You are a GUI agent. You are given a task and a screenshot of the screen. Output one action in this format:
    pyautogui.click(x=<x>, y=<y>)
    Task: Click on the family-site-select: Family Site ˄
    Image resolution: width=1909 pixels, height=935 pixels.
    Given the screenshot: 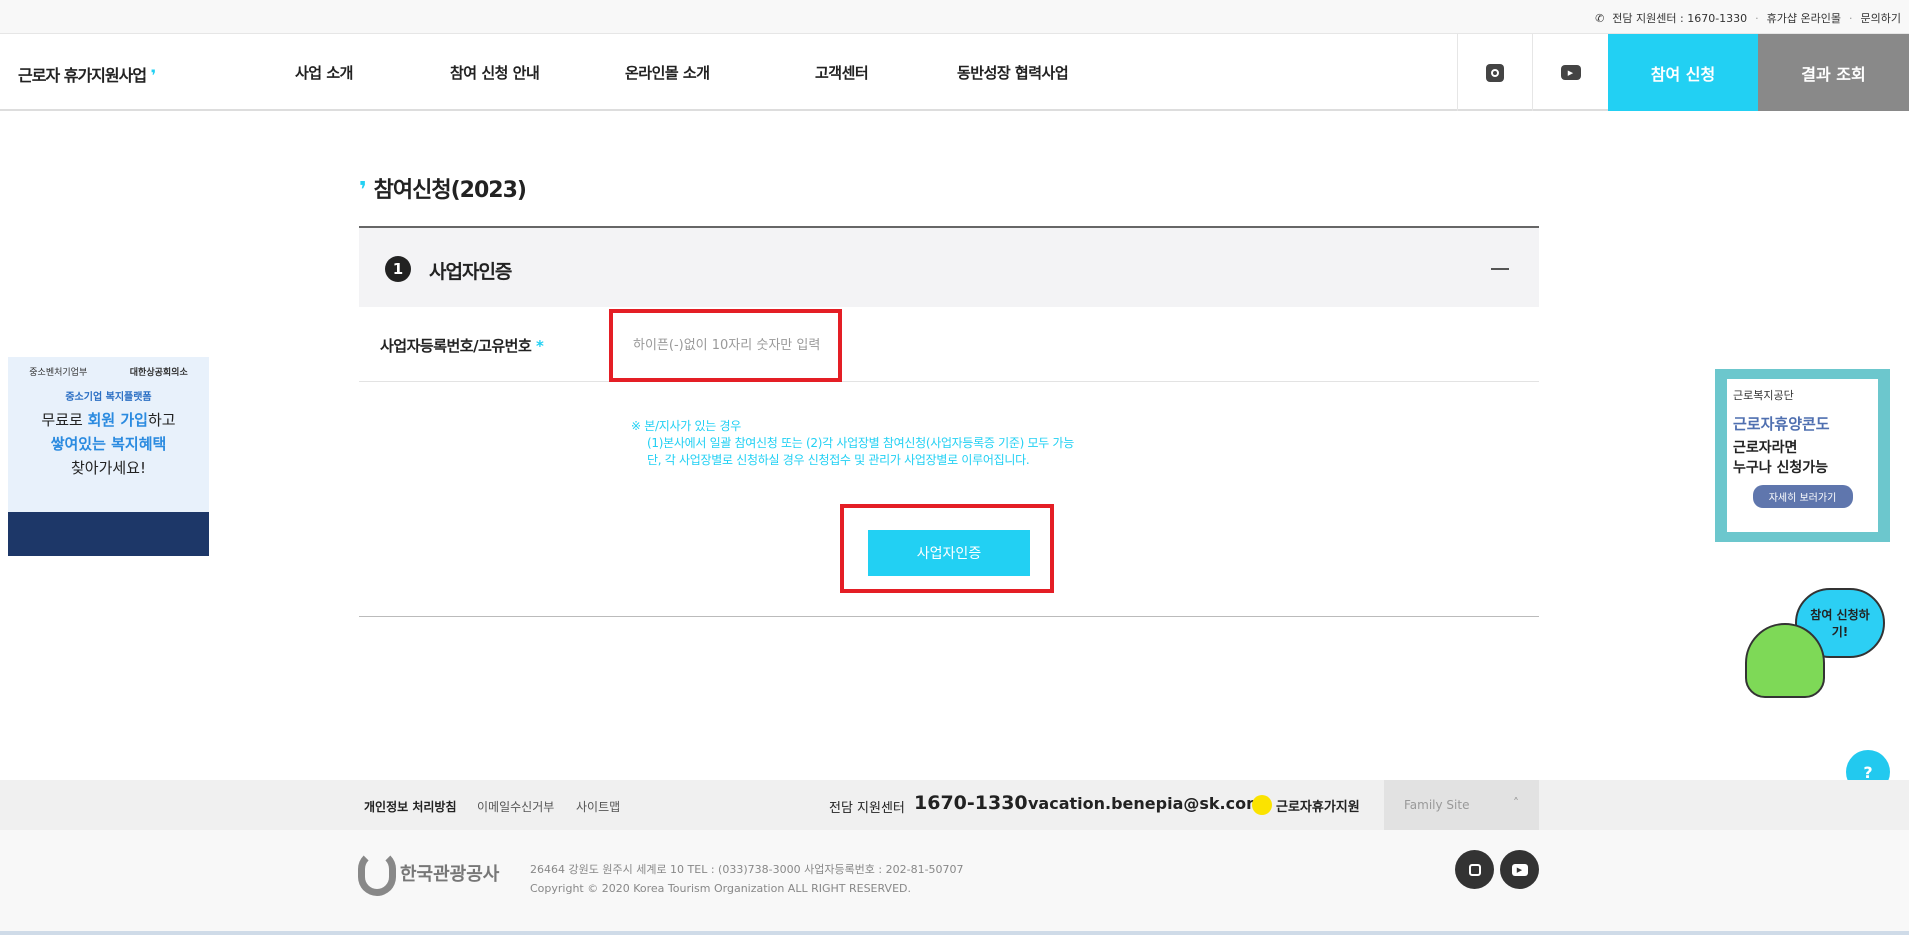 What is the action you would take?
    pyautogui.click(x=1461, y=805)
    